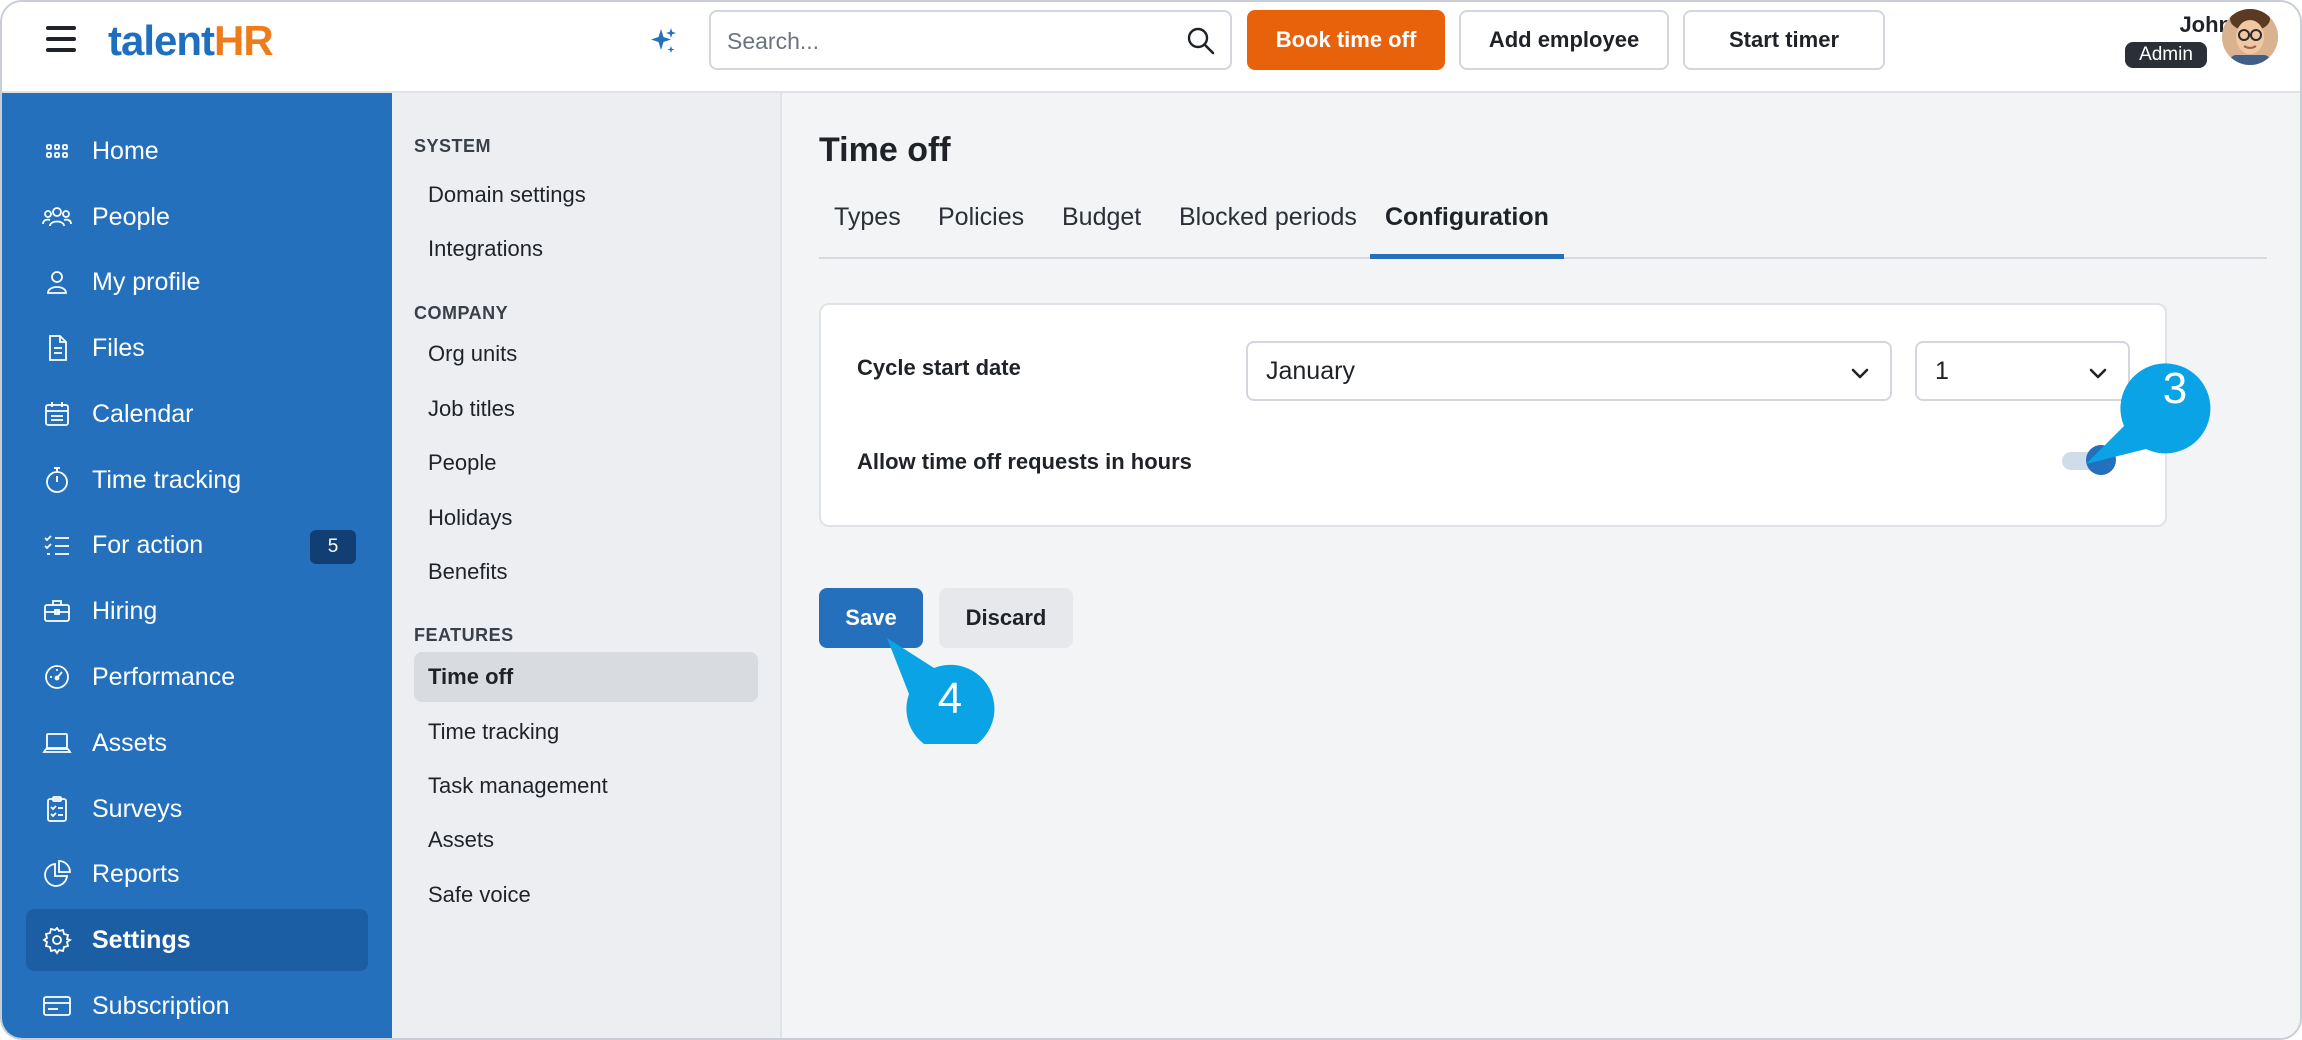  I want to click on tab-budget: Budget, so click(1101, 229).